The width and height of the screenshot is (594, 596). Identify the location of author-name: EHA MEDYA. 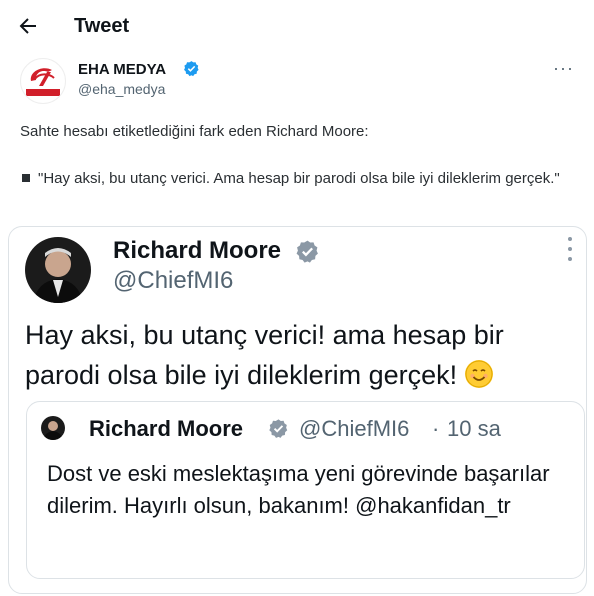
(122, 69).